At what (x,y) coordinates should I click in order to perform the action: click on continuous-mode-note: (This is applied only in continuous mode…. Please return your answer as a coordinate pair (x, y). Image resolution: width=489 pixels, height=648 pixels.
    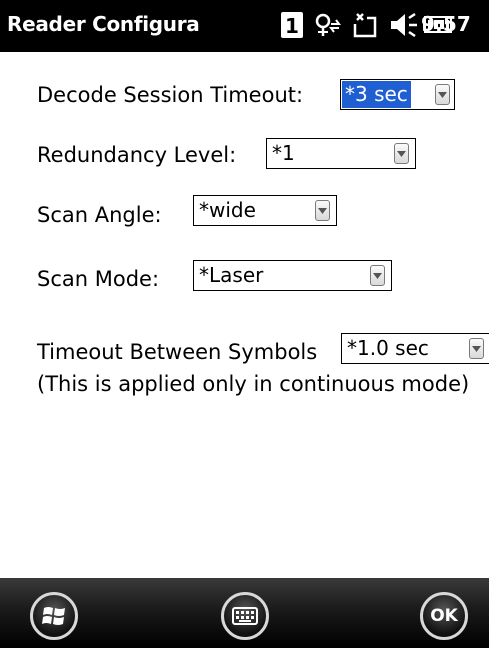
    Looking at the image, I should click on (253, 384).